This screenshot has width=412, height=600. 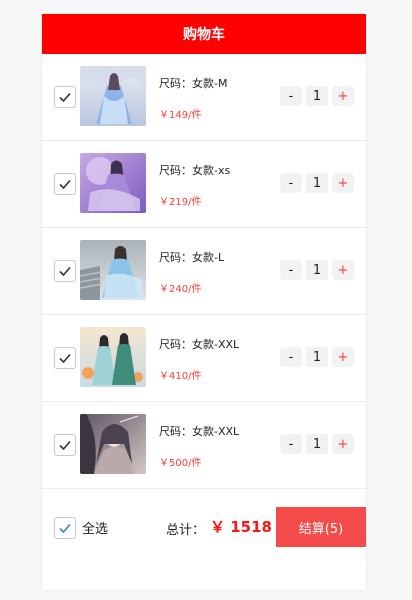 I want to click on list-item: 尺码：女款-M ￥149/件 - 1 +, so click(x=204, y=97).